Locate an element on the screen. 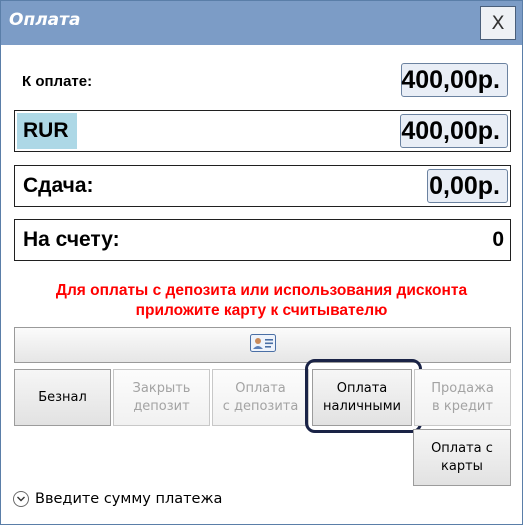  currency-label: RUR is located at coordinates (47, 131).